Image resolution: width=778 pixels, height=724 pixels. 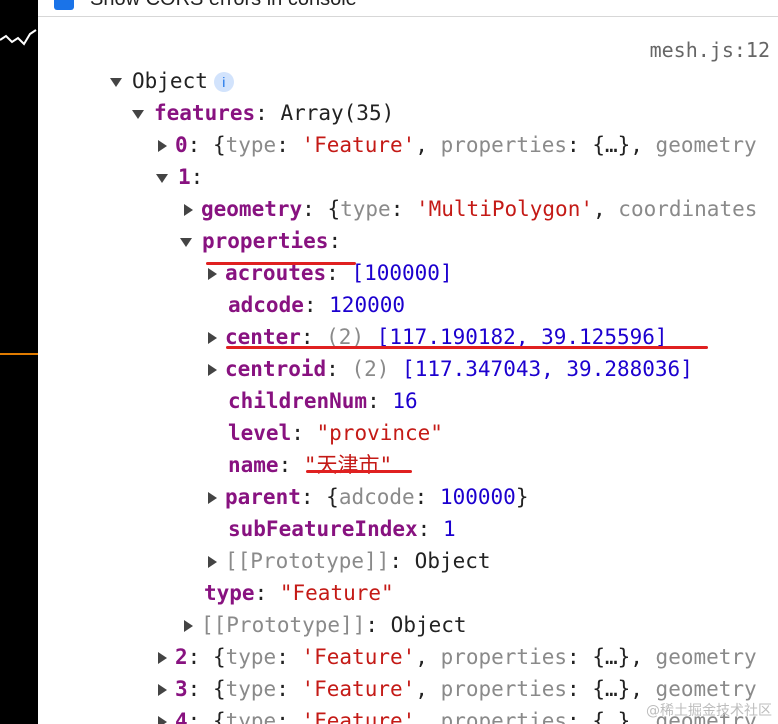 What do you see at coordinates (450, 369) in the screenshot?
I see `centroid-row: centroid: (2) [117.347043, 39.288036]` at bounding box center [450, 369].